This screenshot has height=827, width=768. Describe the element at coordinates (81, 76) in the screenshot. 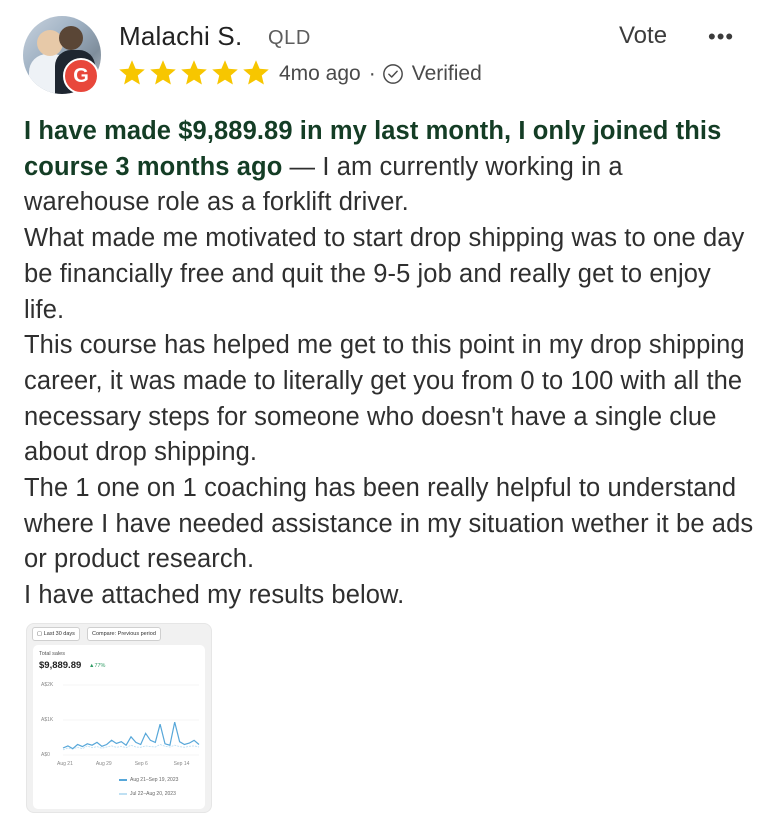

I see `google-icon: G` at that location.